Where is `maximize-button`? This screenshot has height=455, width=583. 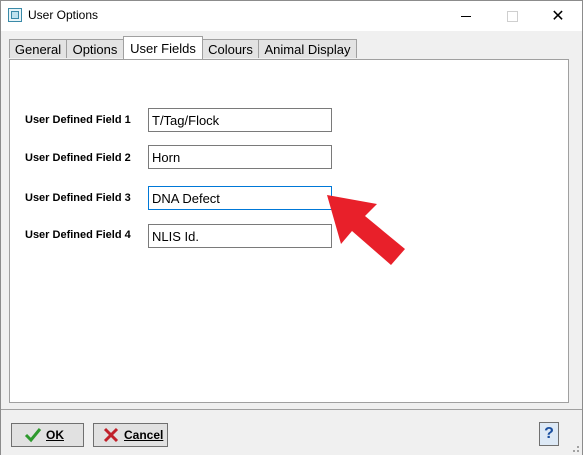
maximize-button is located at coordinates (512, 16).